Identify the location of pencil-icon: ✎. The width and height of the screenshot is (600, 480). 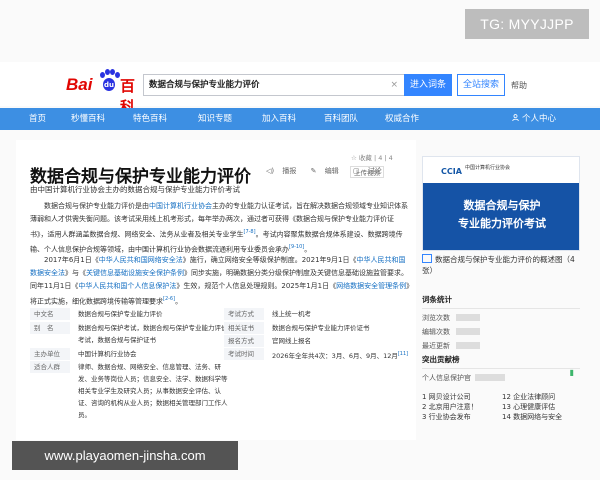
(313, 171).